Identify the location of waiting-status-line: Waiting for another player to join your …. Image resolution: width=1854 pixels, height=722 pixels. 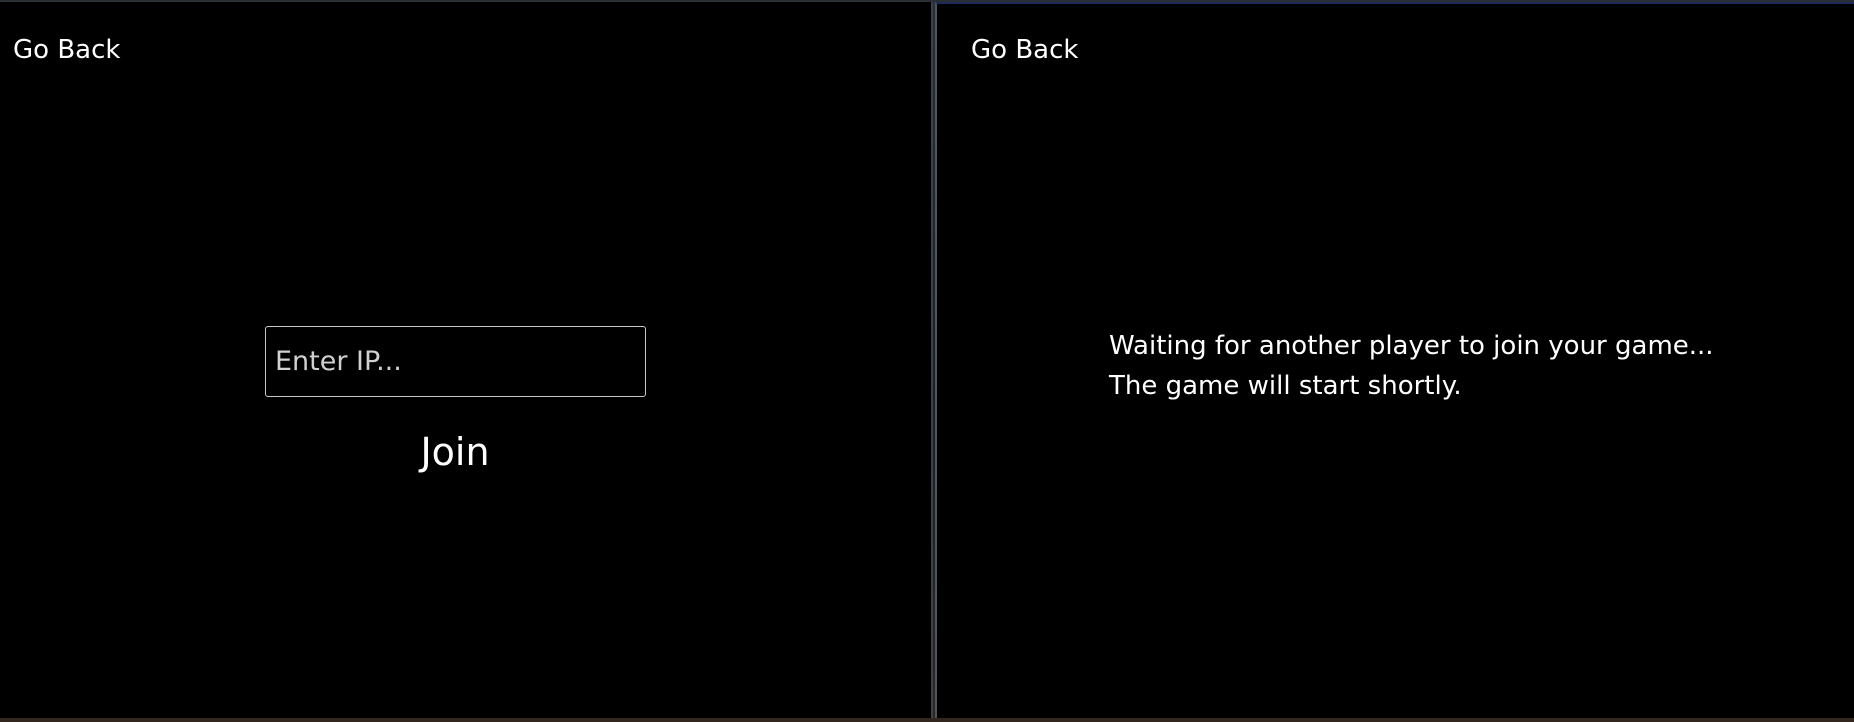
(1411, 346).